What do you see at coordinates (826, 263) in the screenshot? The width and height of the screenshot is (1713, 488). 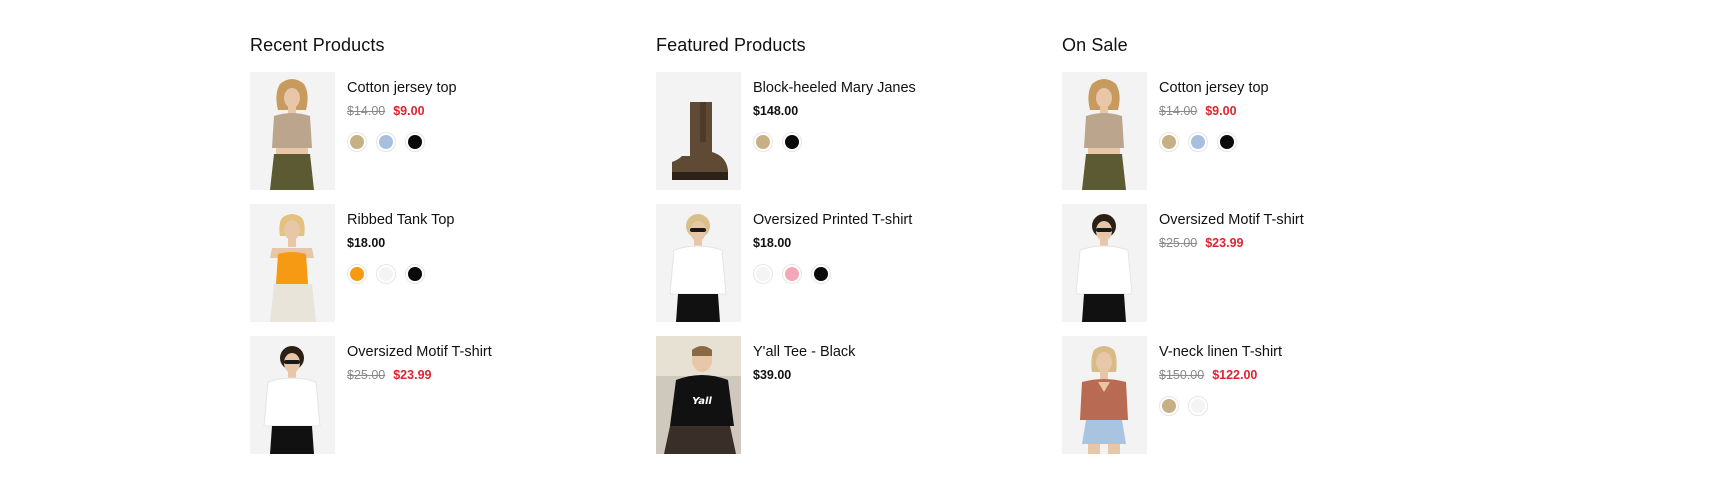 I see `product-info: Oversized Printed T-shirt $18.00` at bounding box center [826, 263].